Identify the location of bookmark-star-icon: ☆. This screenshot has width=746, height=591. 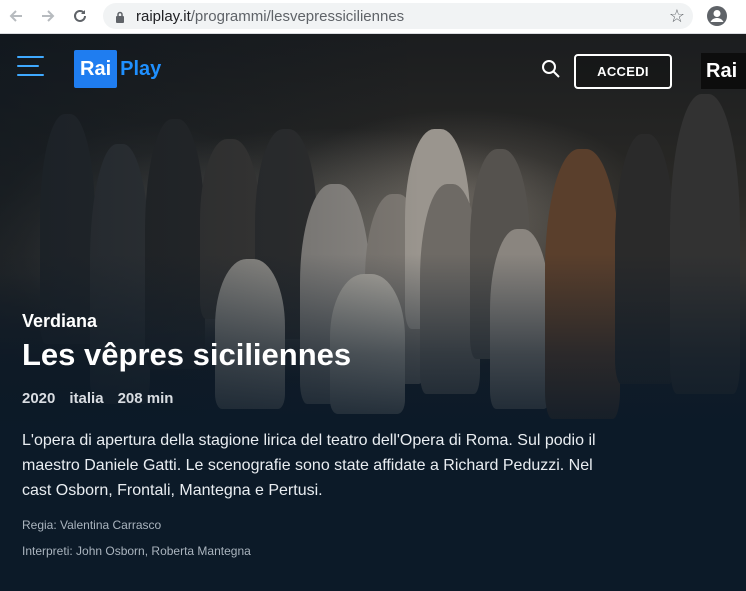
(677, 16).